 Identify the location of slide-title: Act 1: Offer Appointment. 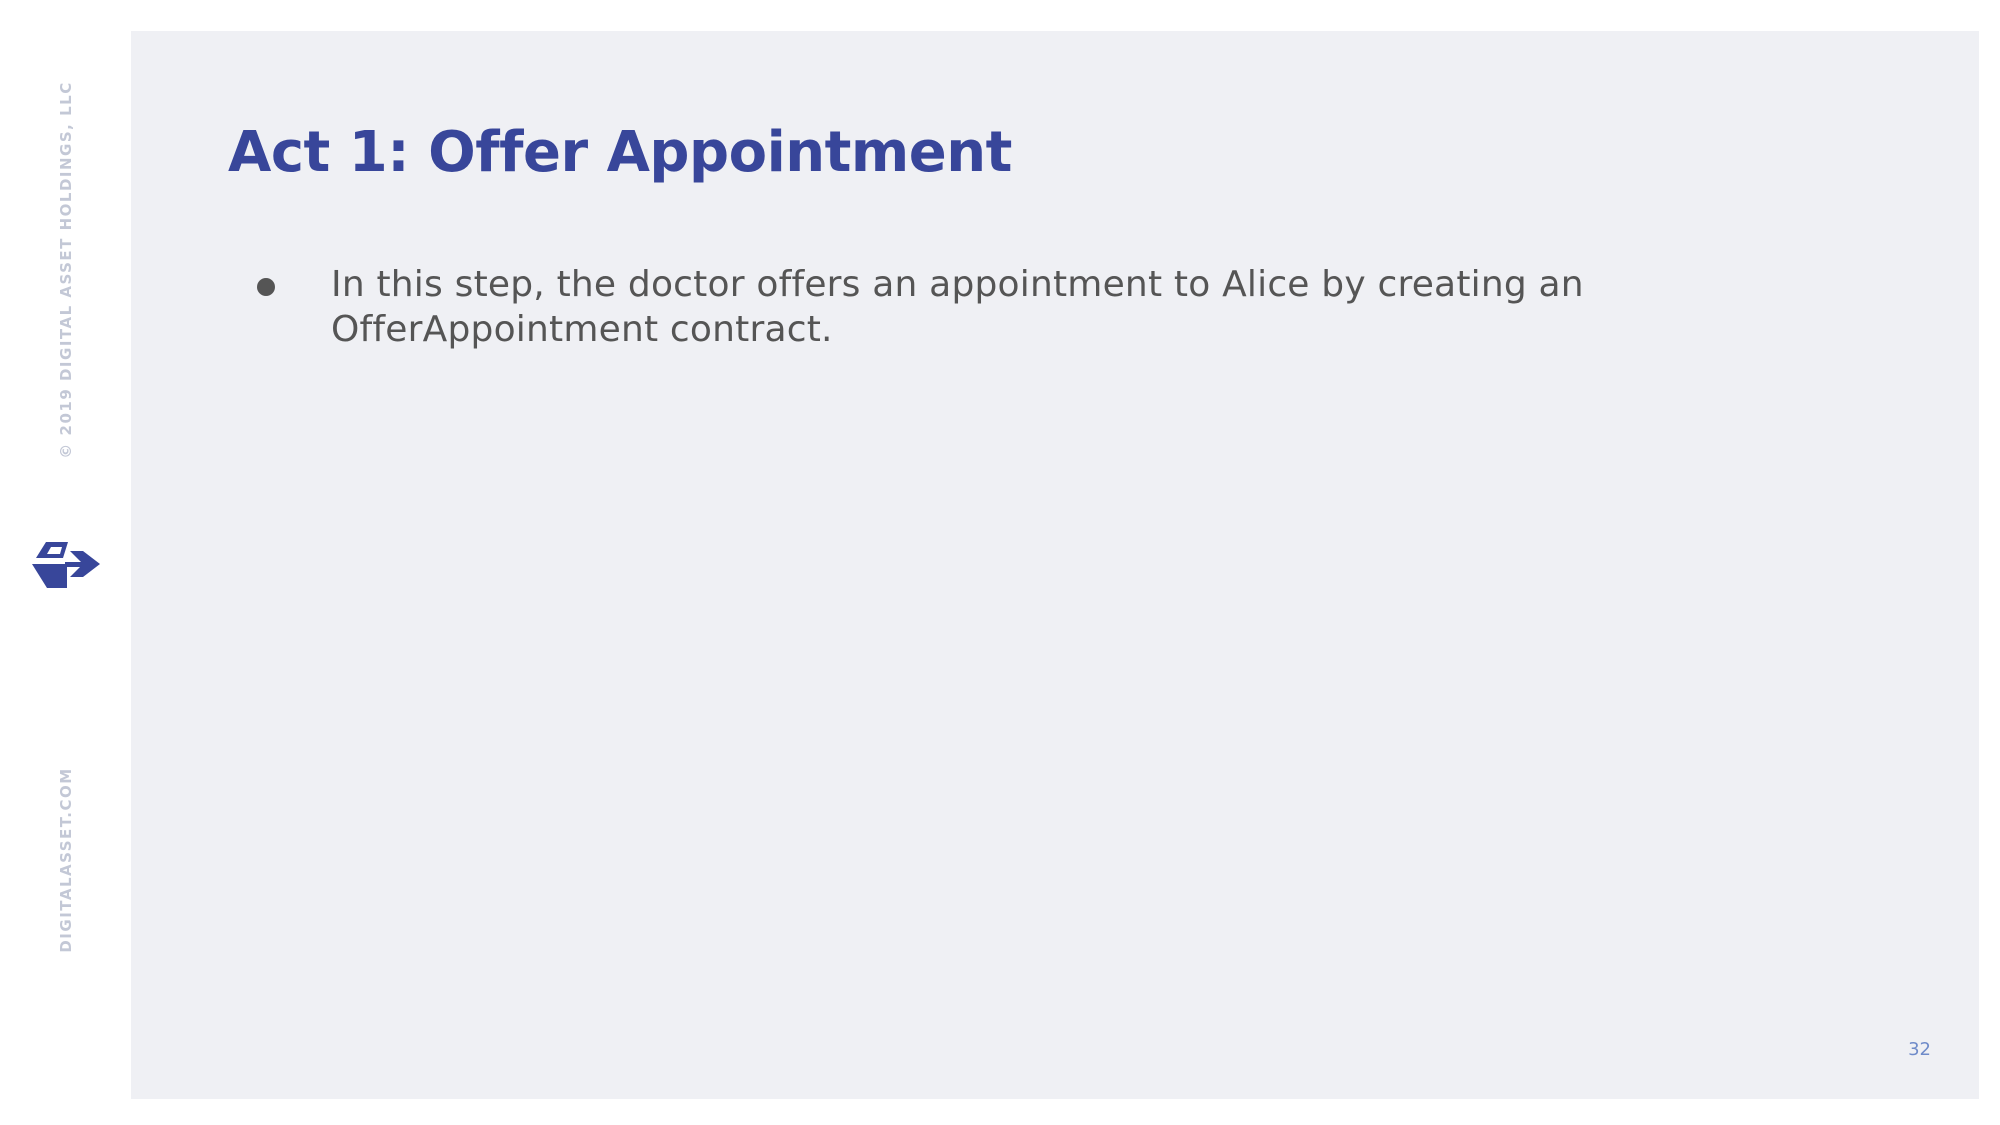
(620, 152).